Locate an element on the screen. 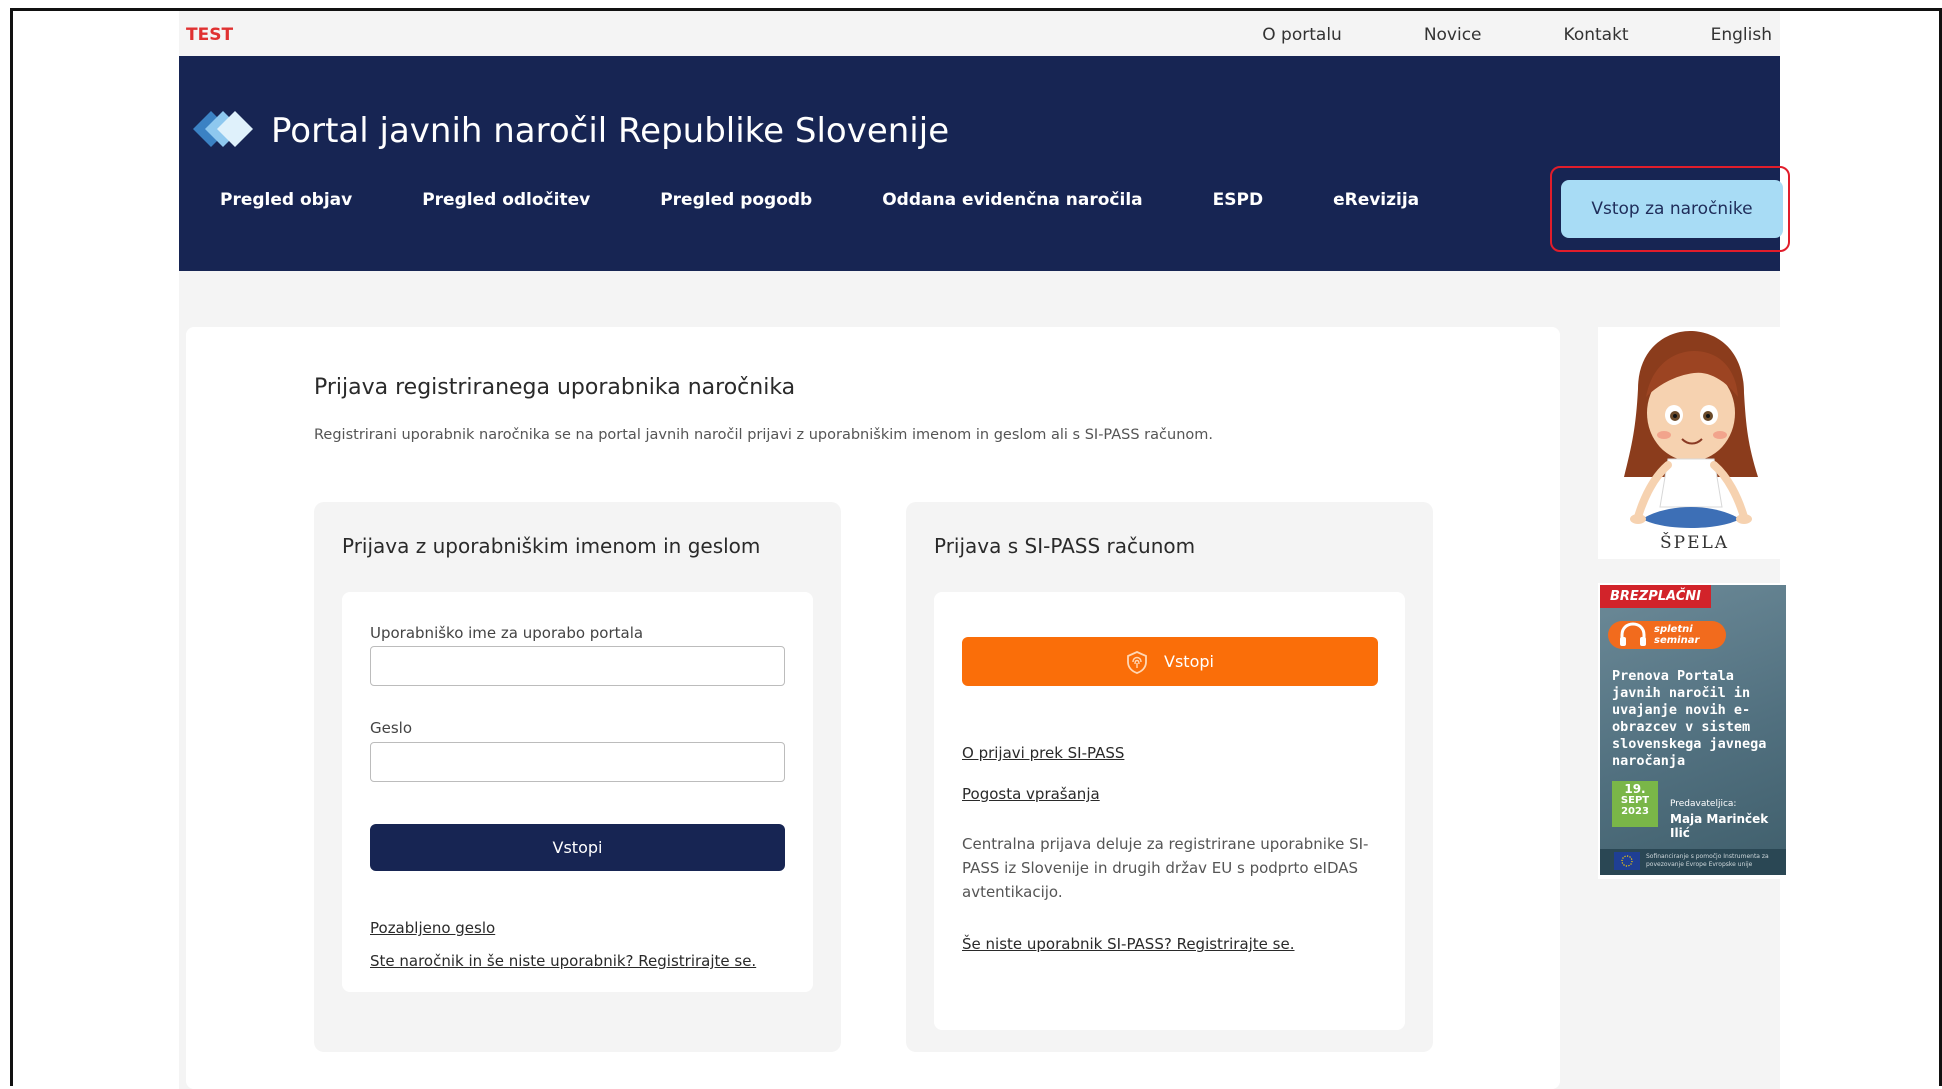 This screenshot has width=1942, height=1089. login-button-highlight: Vstop za naročnike is located at coordinates (1670, 209).